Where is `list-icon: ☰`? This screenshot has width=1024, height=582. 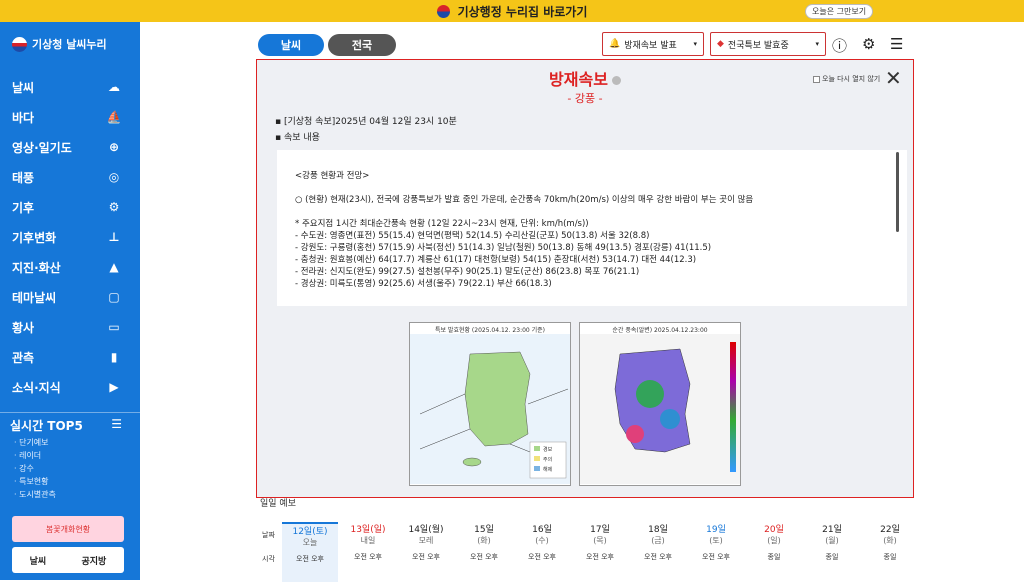
list-icon: ☰ is located at coordinates (116, 425).